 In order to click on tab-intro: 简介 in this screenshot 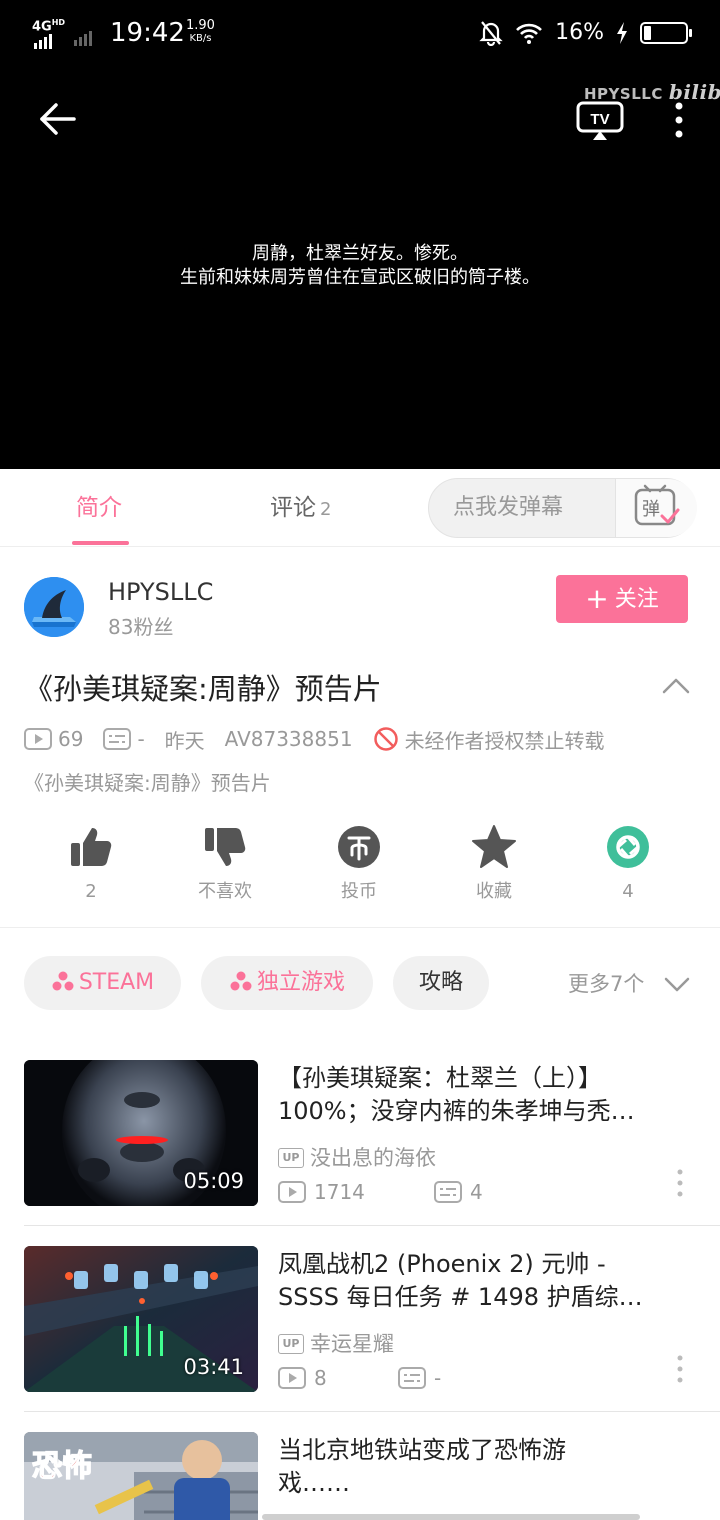, I will do `click(99, 508)`.